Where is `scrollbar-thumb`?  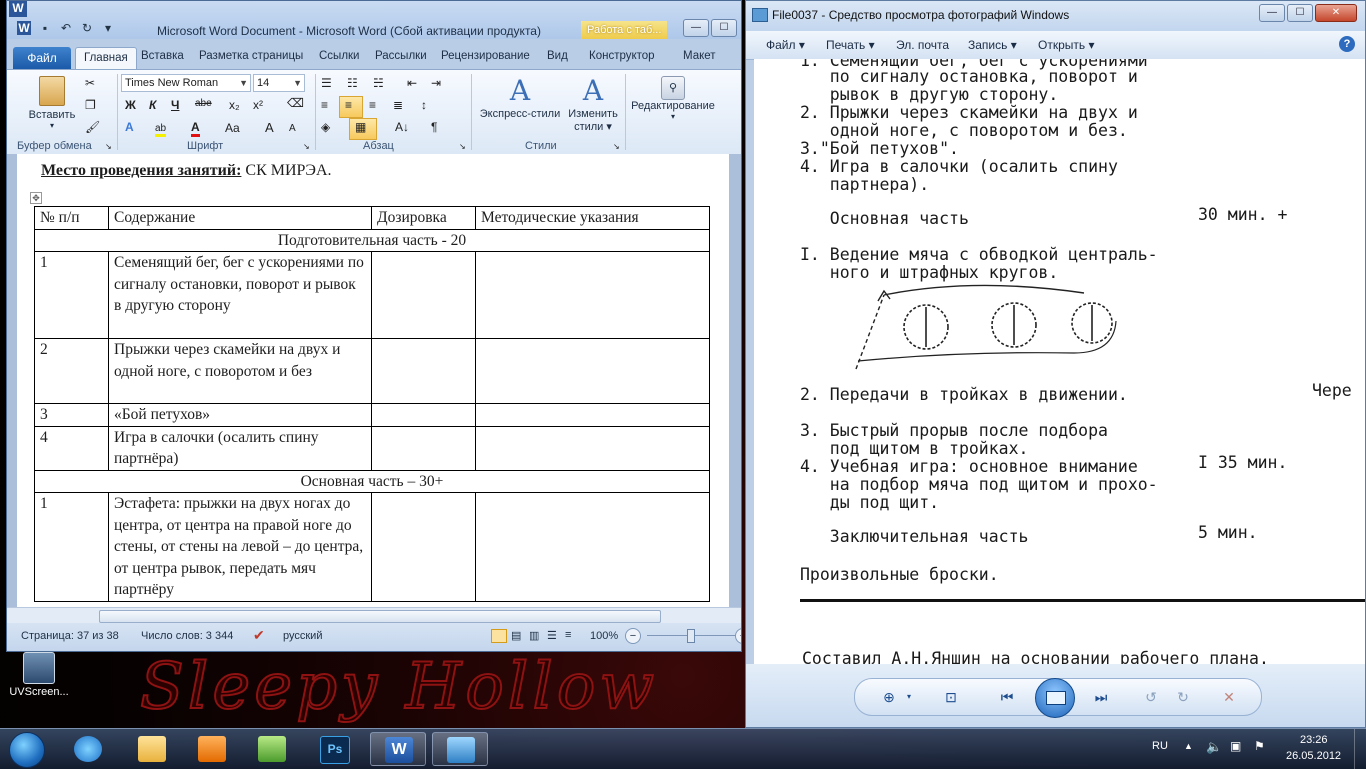 scrollbar-thumb is located at coordinates (380, 616).